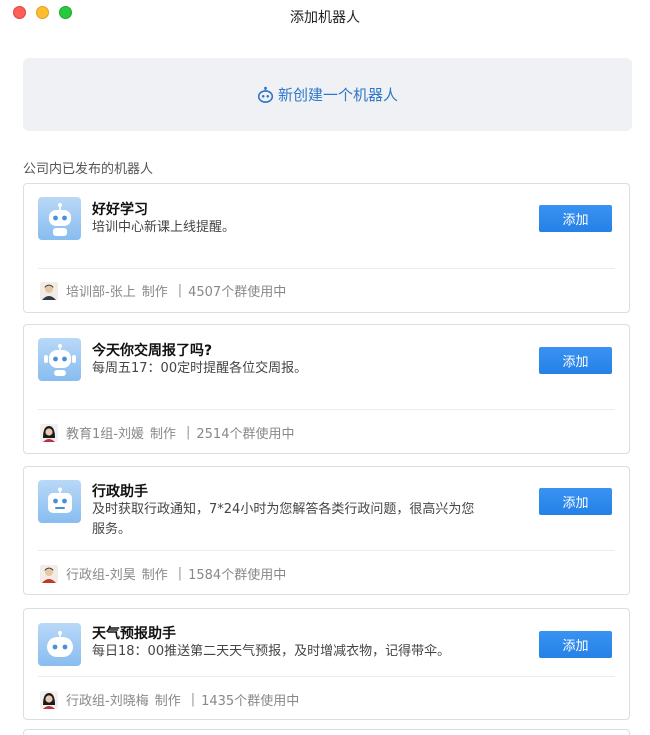 The width and height of the screenshot is (650, 735). What do you see at coordinates (245, 434) in the screenshot?
I see `usage-count: 2514个群使用中` at bounding box center [245, 434].